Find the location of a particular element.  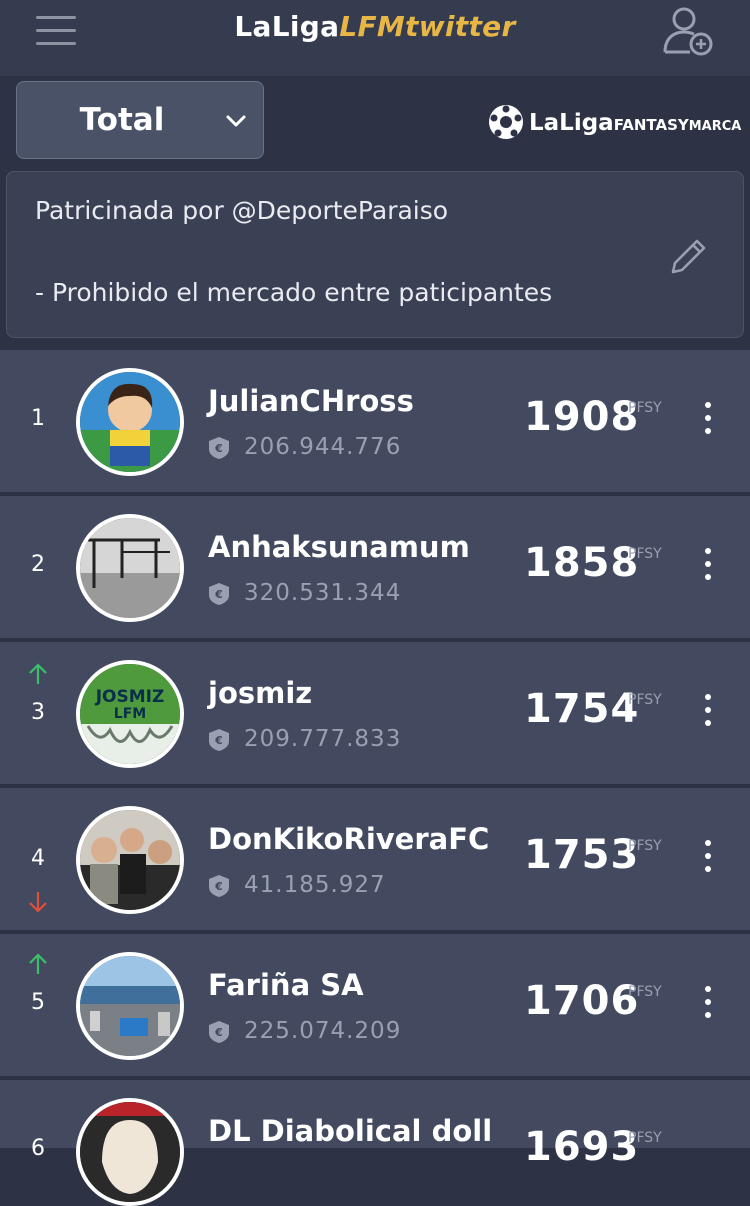

rank-number: 5 is located at coordinates (38, 1002).